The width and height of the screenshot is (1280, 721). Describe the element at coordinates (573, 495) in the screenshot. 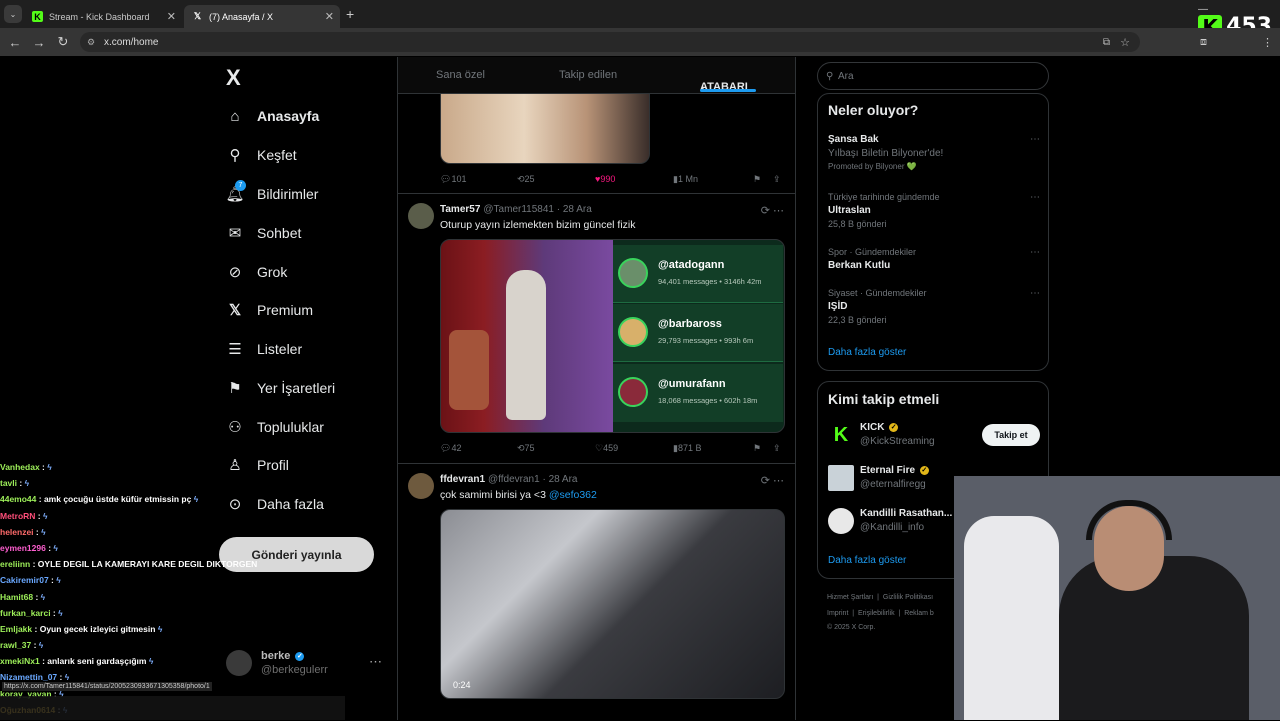

I see `mention-link: @sefo362` at that location.